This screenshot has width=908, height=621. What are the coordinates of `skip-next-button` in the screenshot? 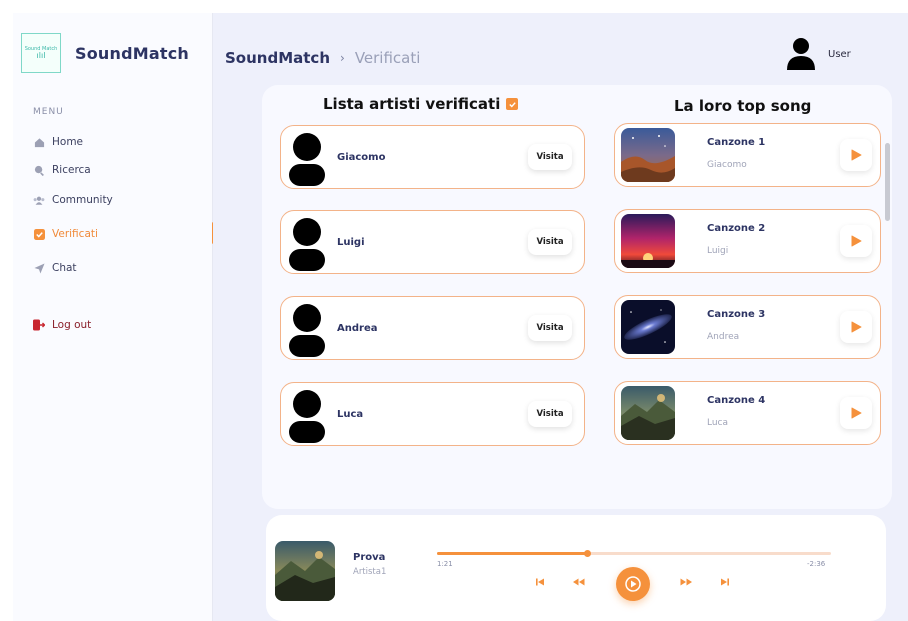 It's located at (725, 582).